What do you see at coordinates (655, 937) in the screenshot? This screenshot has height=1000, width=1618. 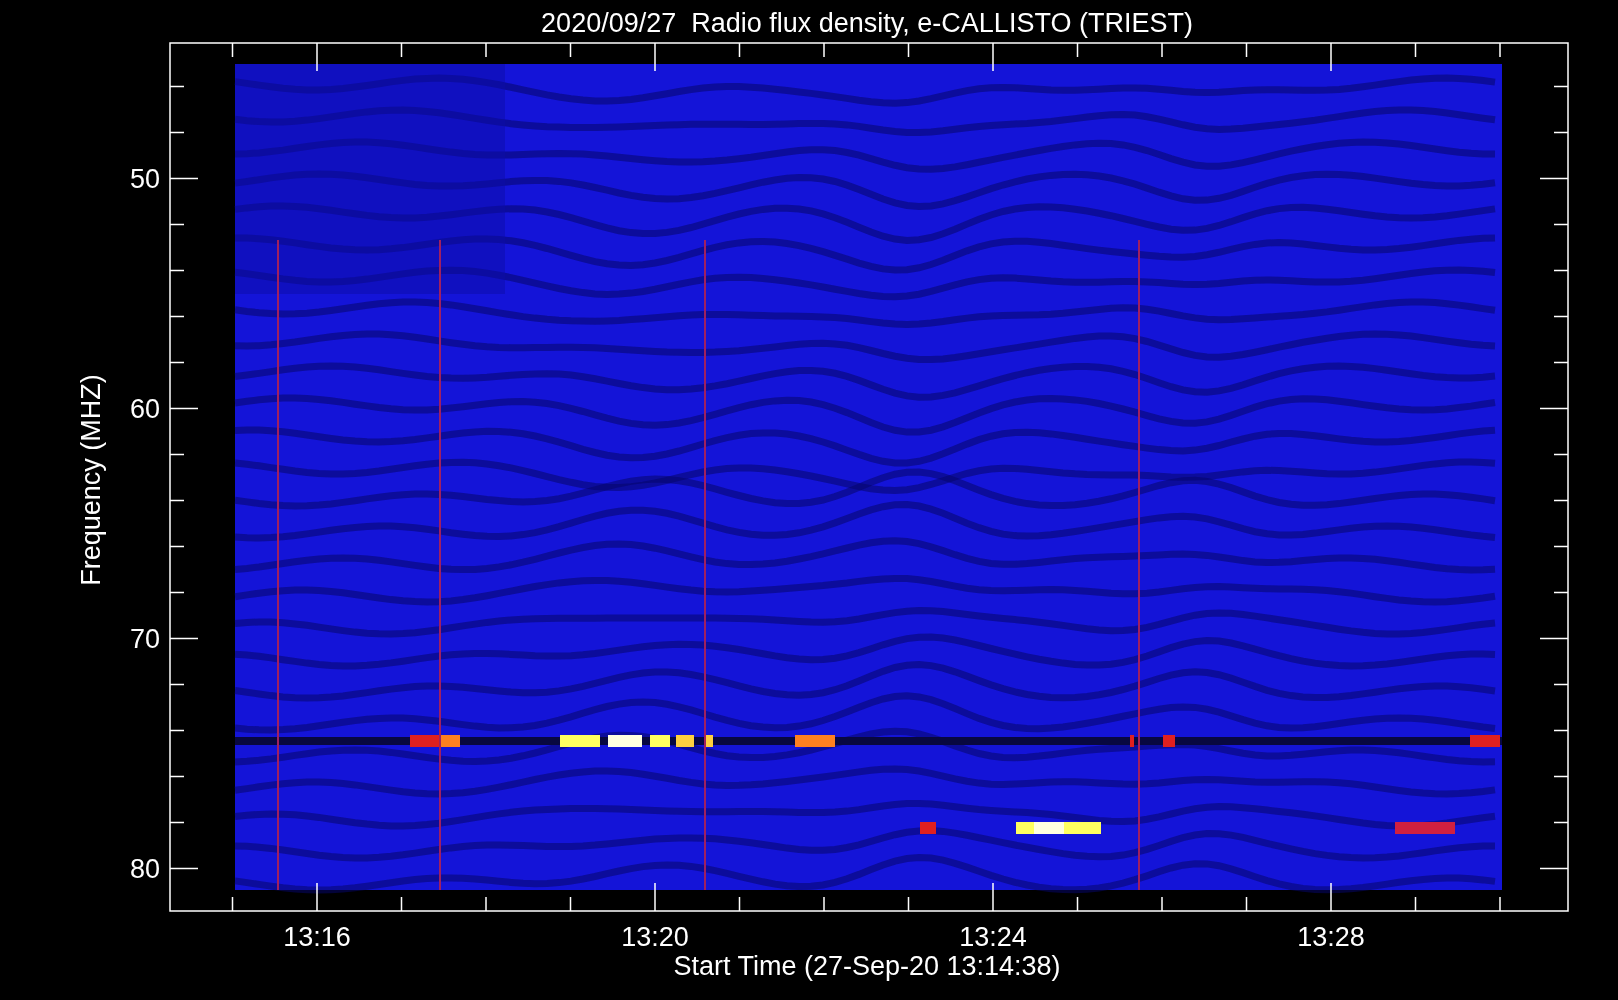 I see `x-tick-label: 13:20` at bounding box center [655, 937].